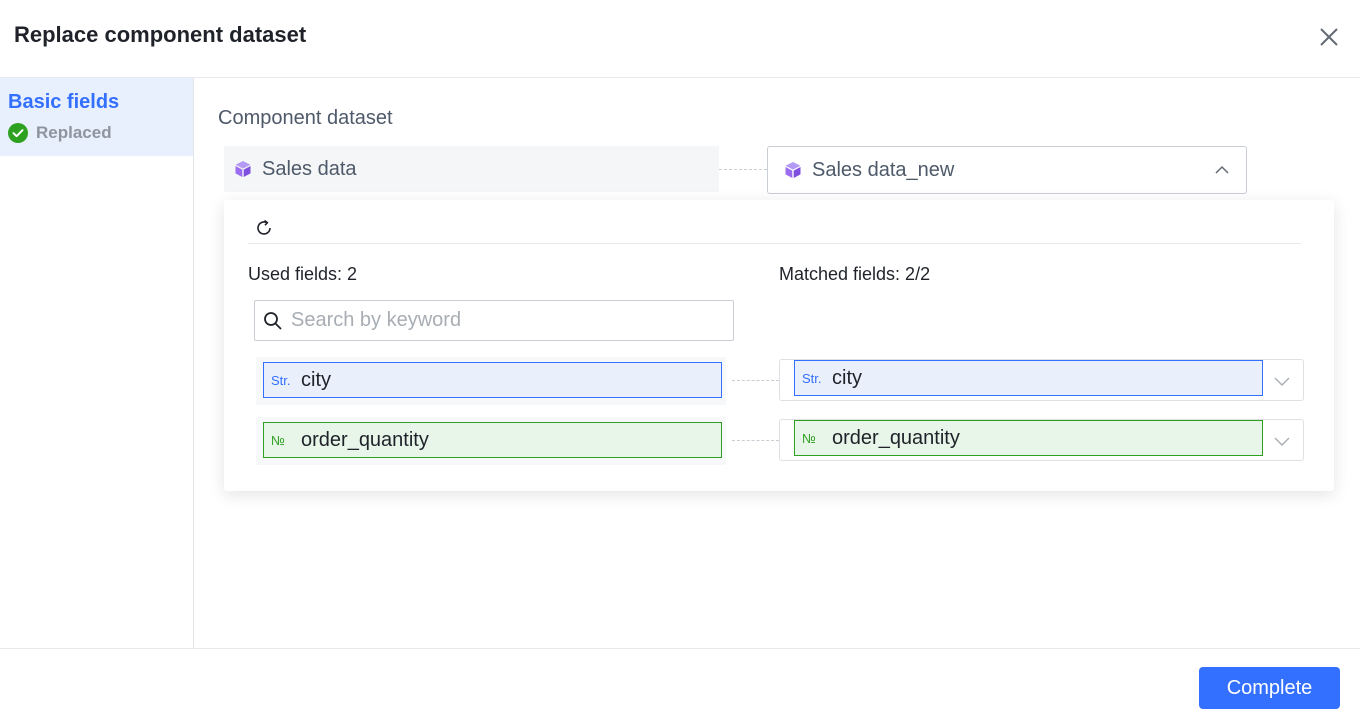  Describe the element at coordinates (316, 379) in the screenshot. I see `source-field-name: city` at that location.